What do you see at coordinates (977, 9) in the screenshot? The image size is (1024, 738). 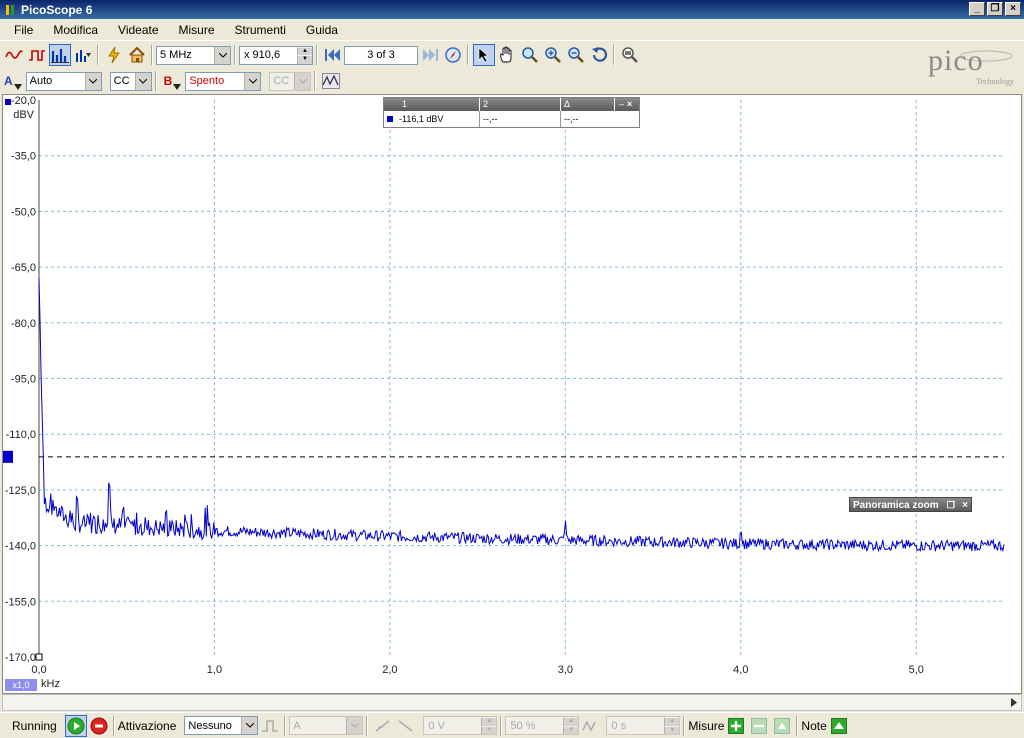 I see `minimize-button: _` at bounding box center [977, 9].